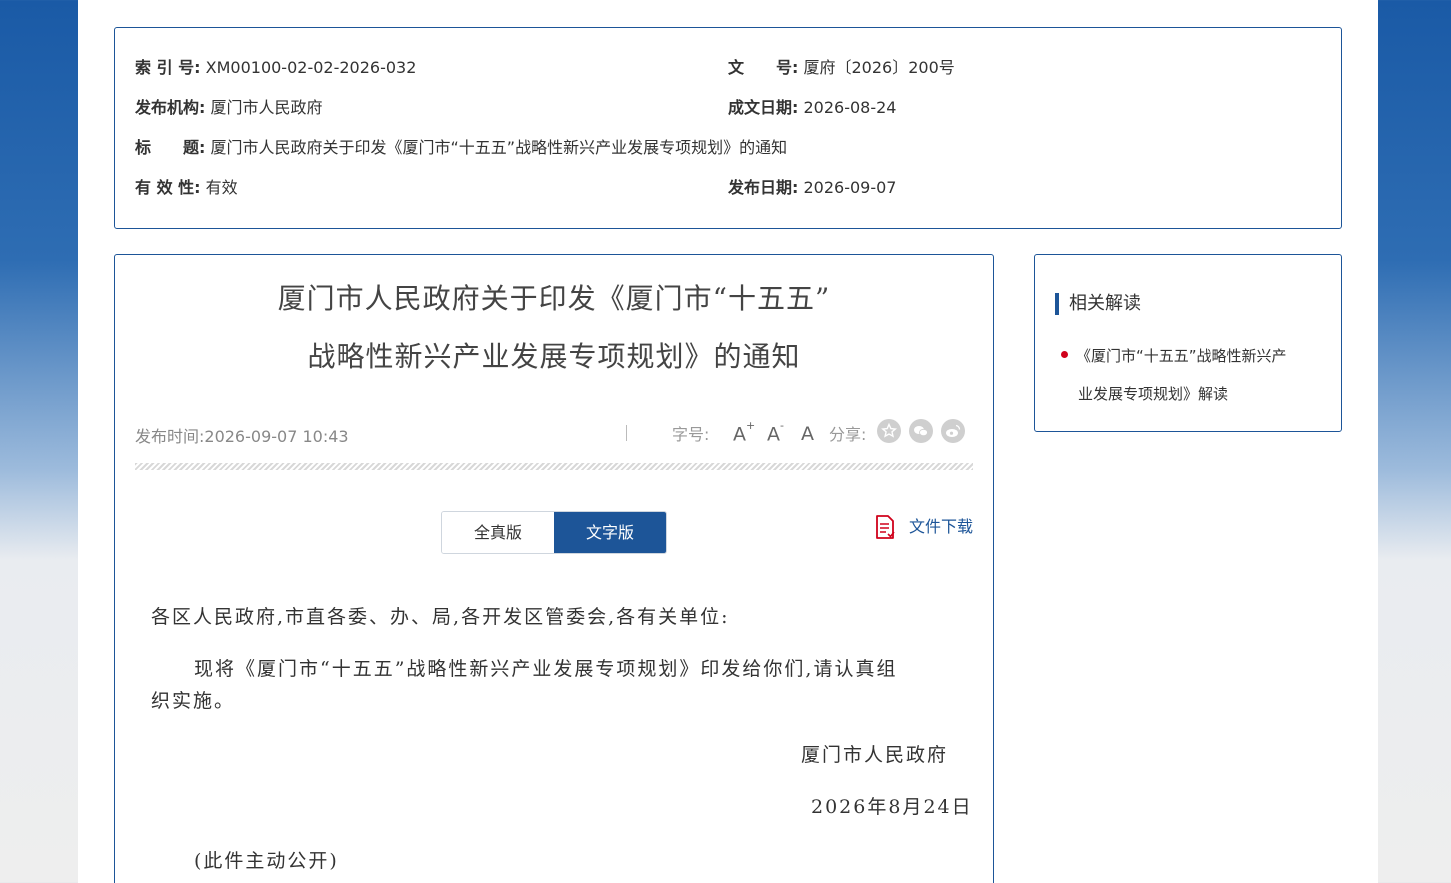 The image size is (1451, 883). What do you see at coordinates (626, 433) in the screenshot?
I see `meta-divider` at bounding box center [626, 433].